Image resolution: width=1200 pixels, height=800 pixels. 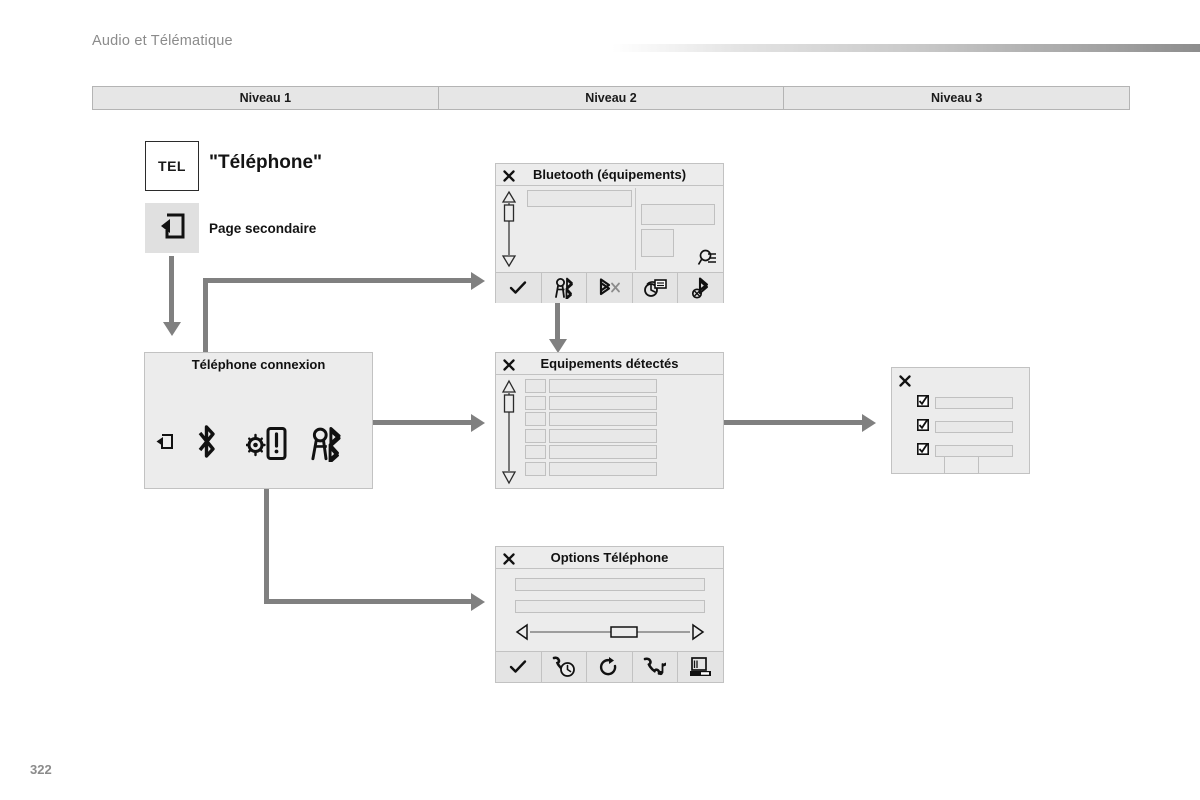 I want to click on device-list, so click(x=607, y=427).